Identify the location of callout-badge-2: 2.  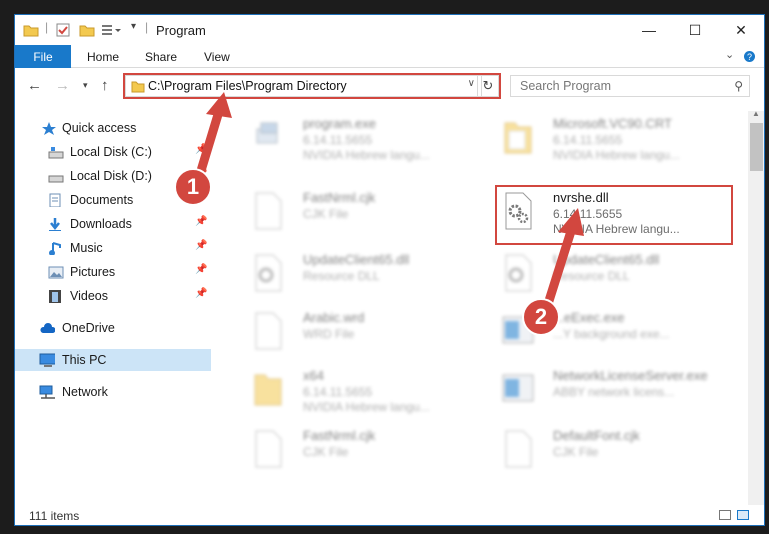
(541, 317).